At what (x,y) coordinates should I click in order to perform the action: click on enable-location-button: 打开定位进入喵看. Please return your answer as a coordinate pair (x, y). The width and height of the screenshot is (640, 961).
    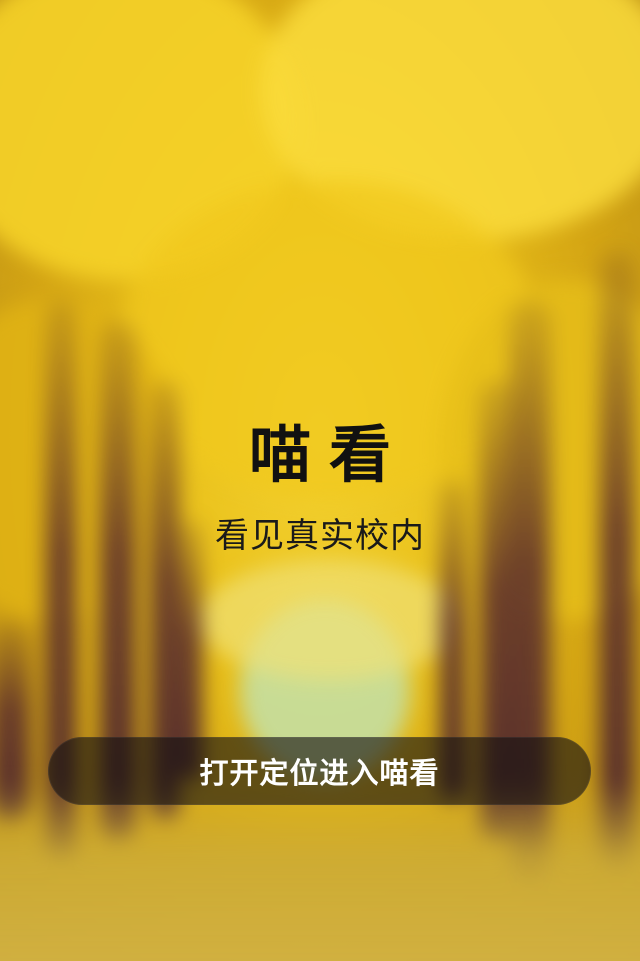
    Looking at the image, I should click on (319, 771).